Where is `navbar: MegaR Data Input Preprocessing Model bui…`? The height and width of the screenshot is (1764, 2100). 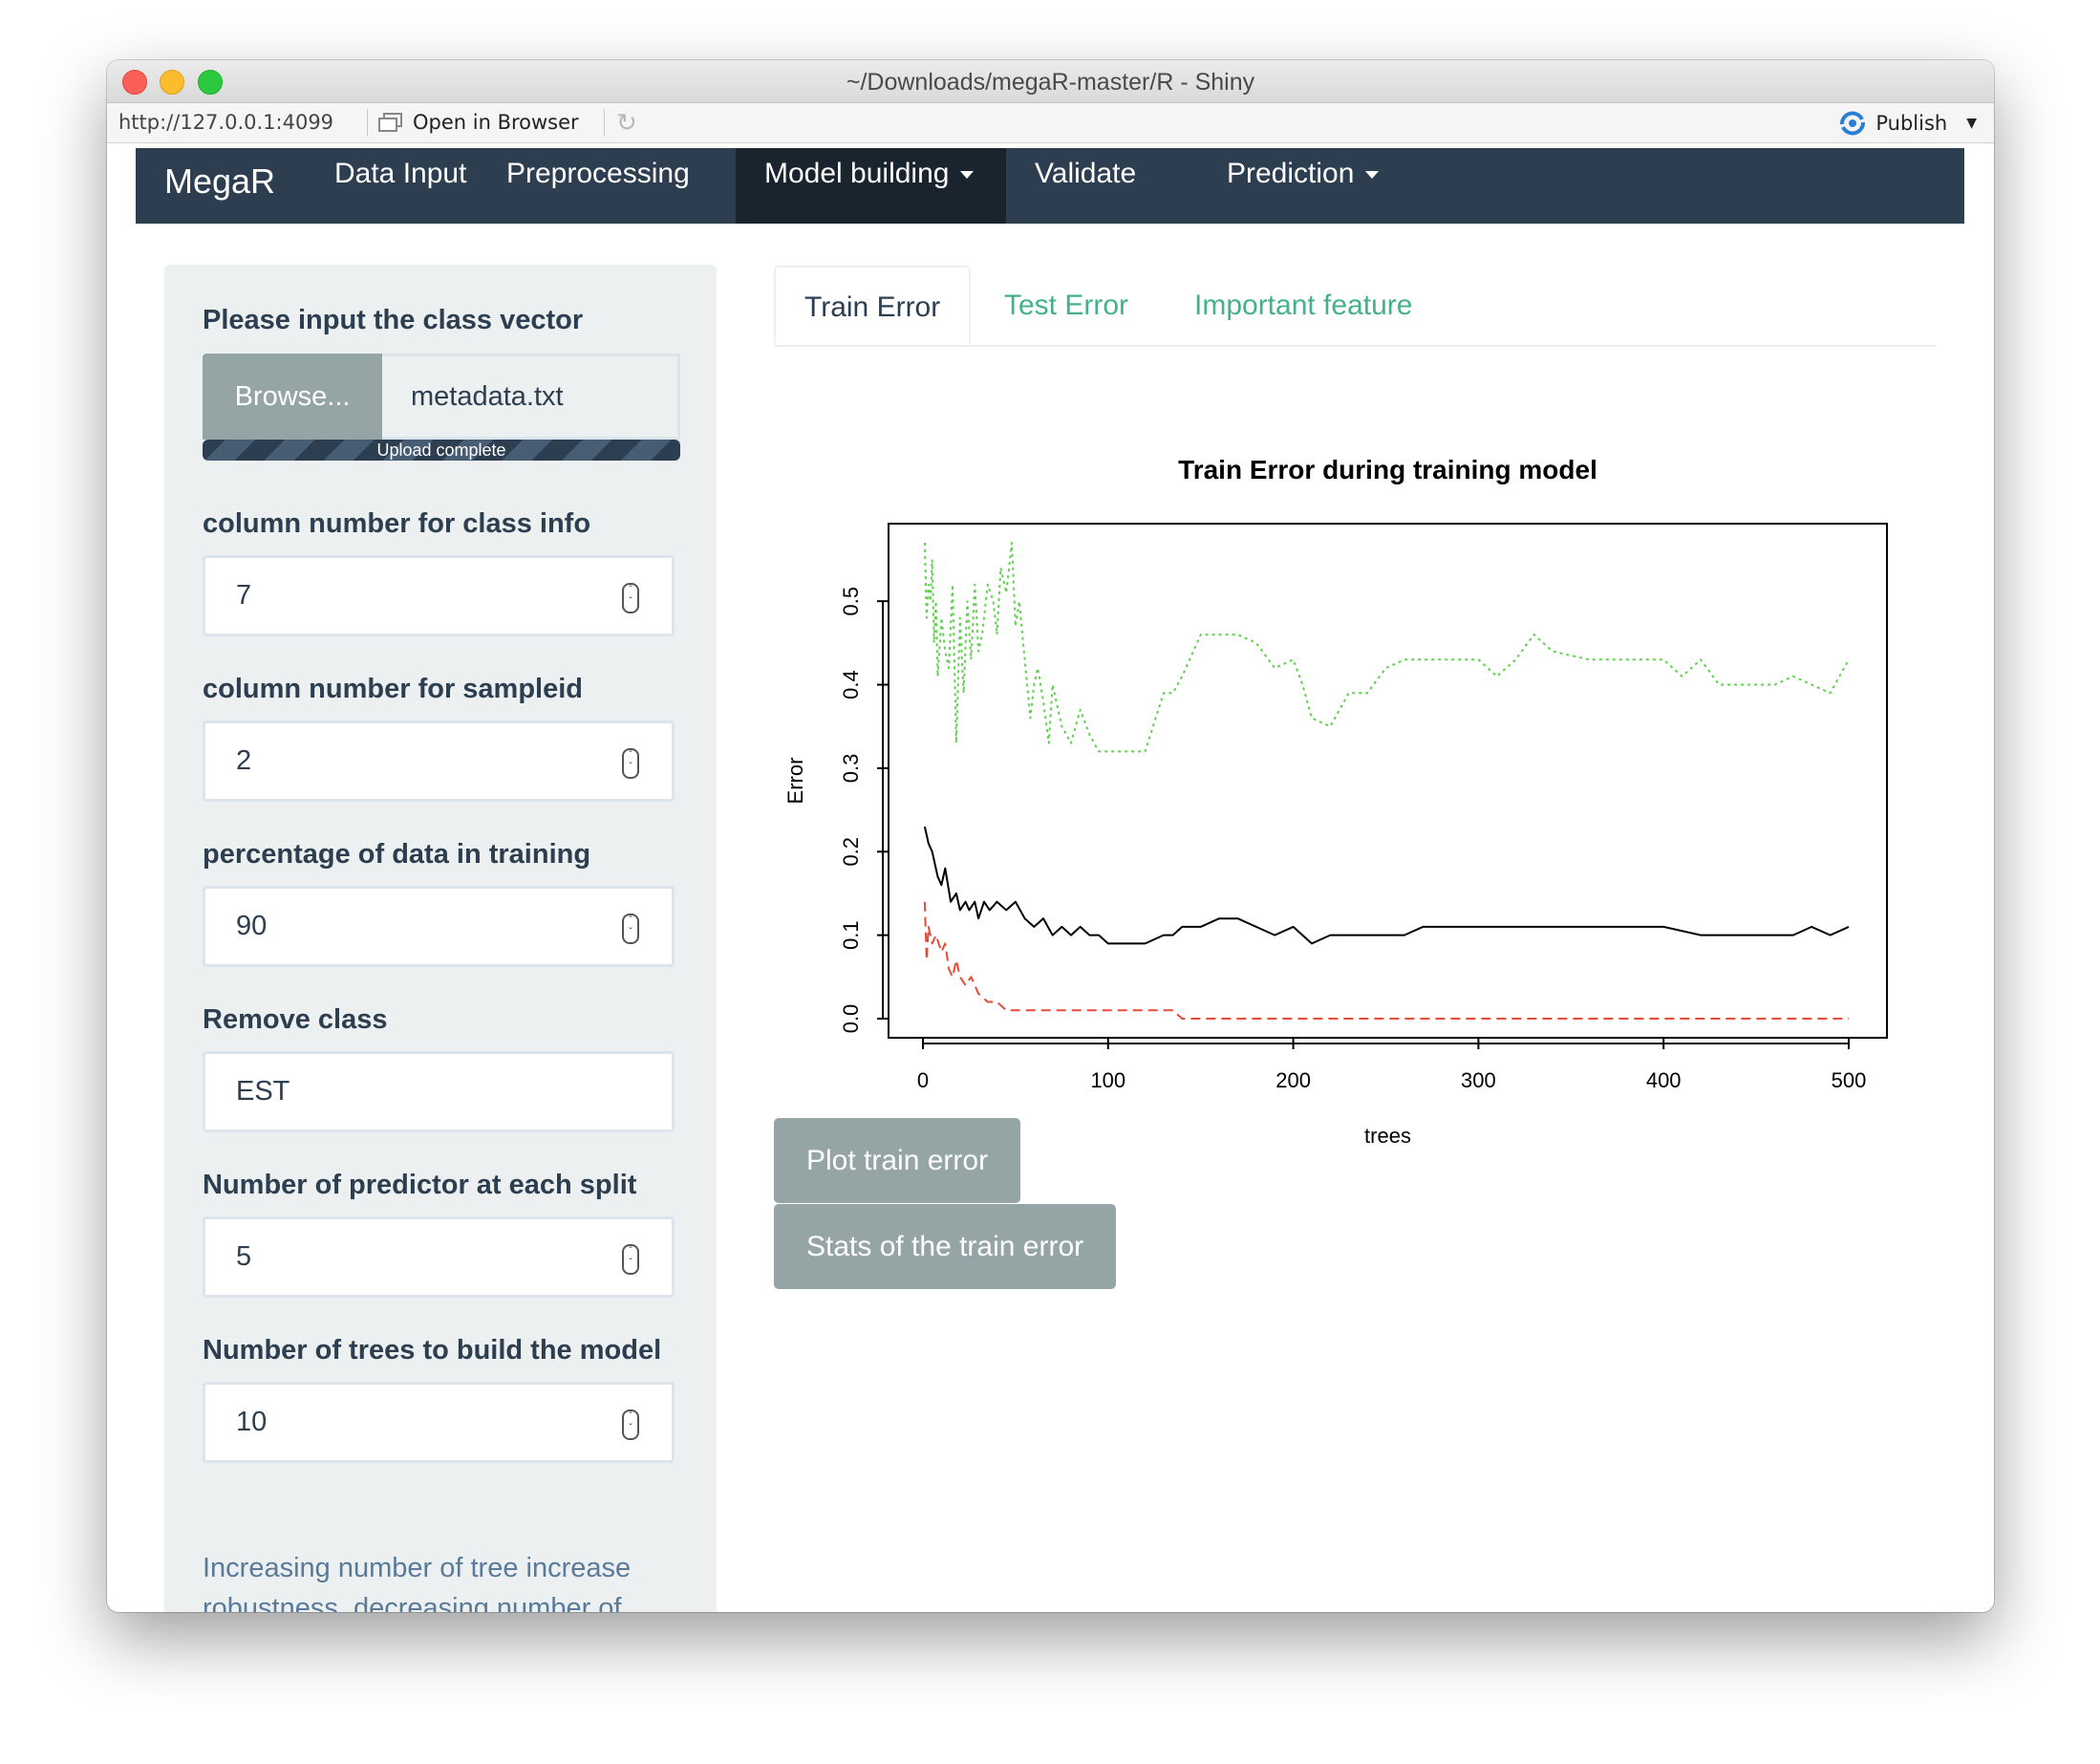 navbar: MegaR Data Input Preprocessing Model bui… is located at coordinates (1050, 186).